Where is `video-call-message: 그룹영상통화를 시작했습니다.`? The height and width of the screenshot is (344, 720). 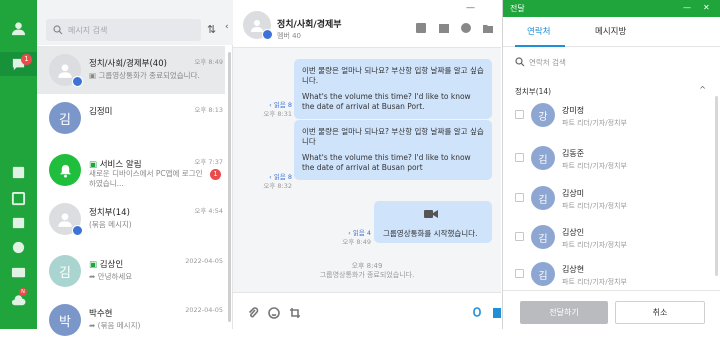 video-call-message: 그룹영상통화를 시작했습니다. is located at coordinates (433, 222).